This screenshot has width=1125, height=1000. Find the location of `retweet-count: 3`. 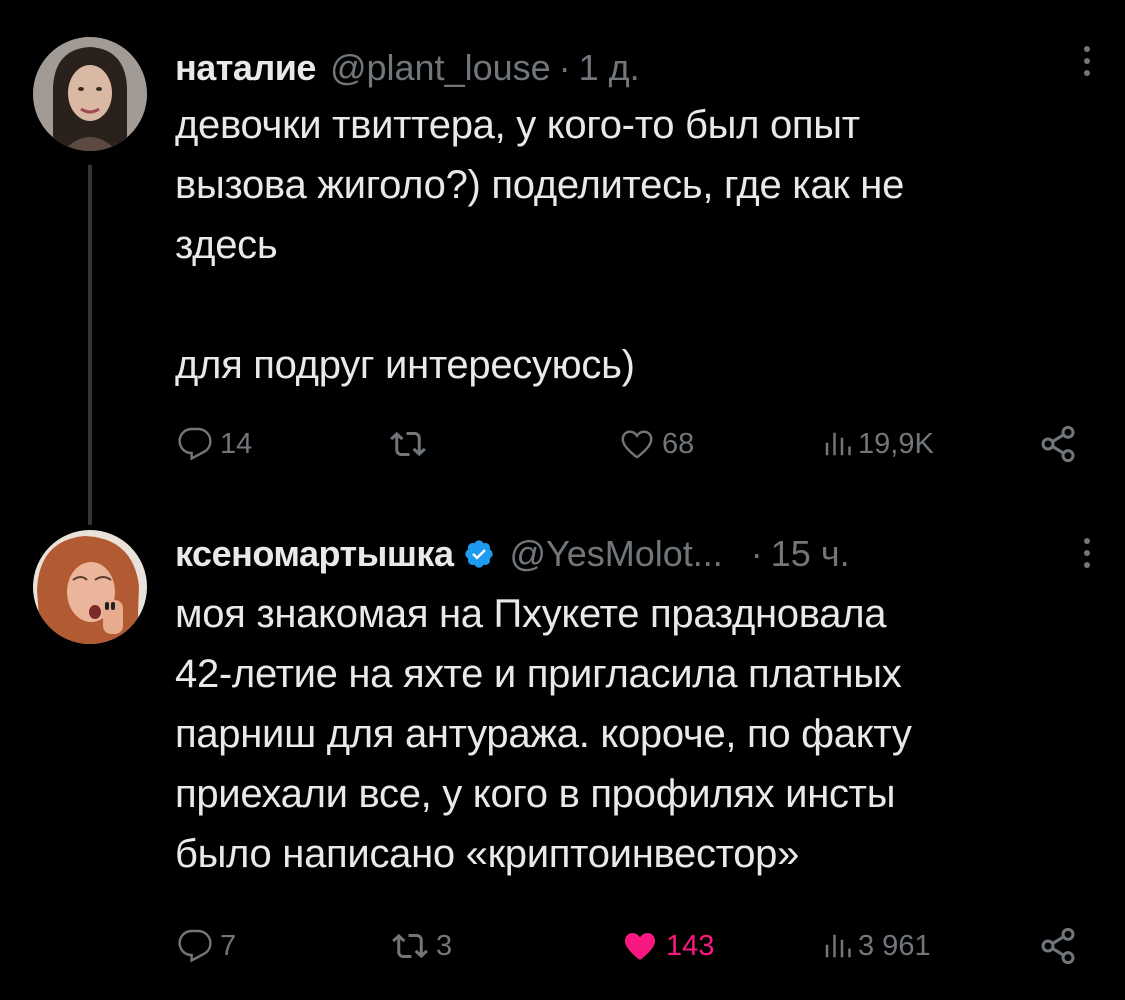

retweet-count: 3 is located at coordinates (444, 945).